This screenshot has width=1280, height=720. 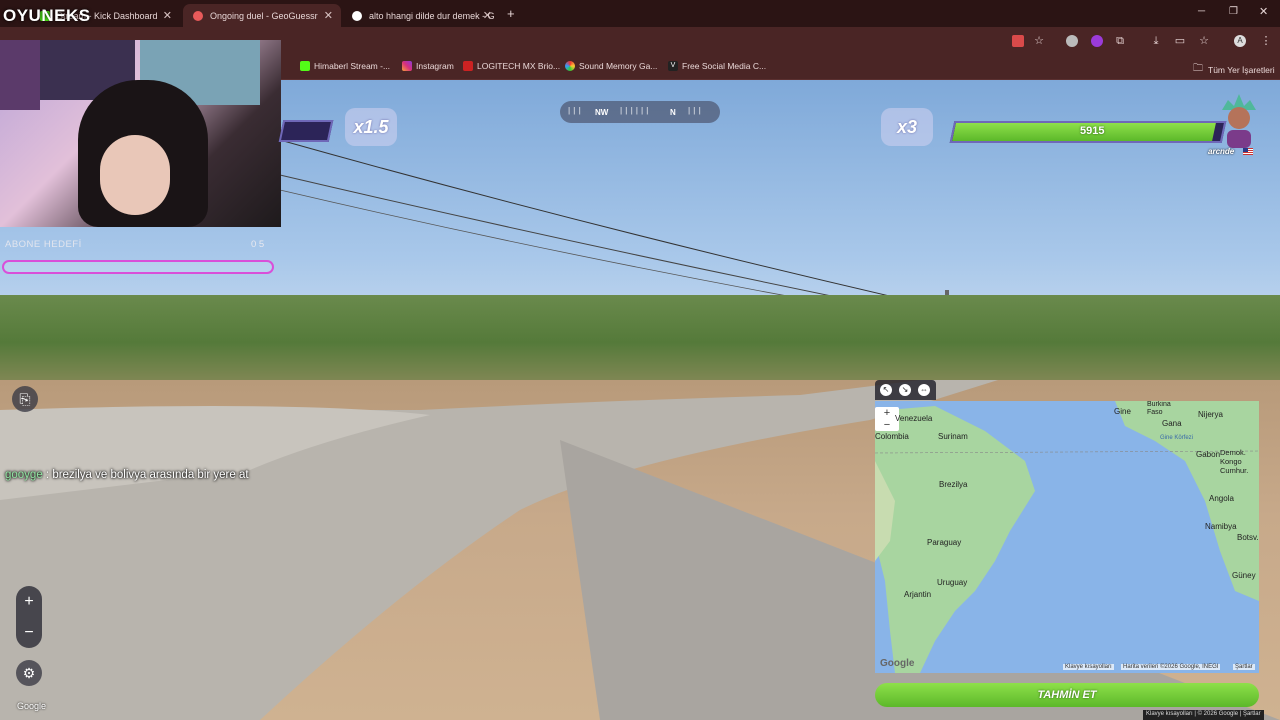 I want to click on tree-line, so click(x=640, y=342).